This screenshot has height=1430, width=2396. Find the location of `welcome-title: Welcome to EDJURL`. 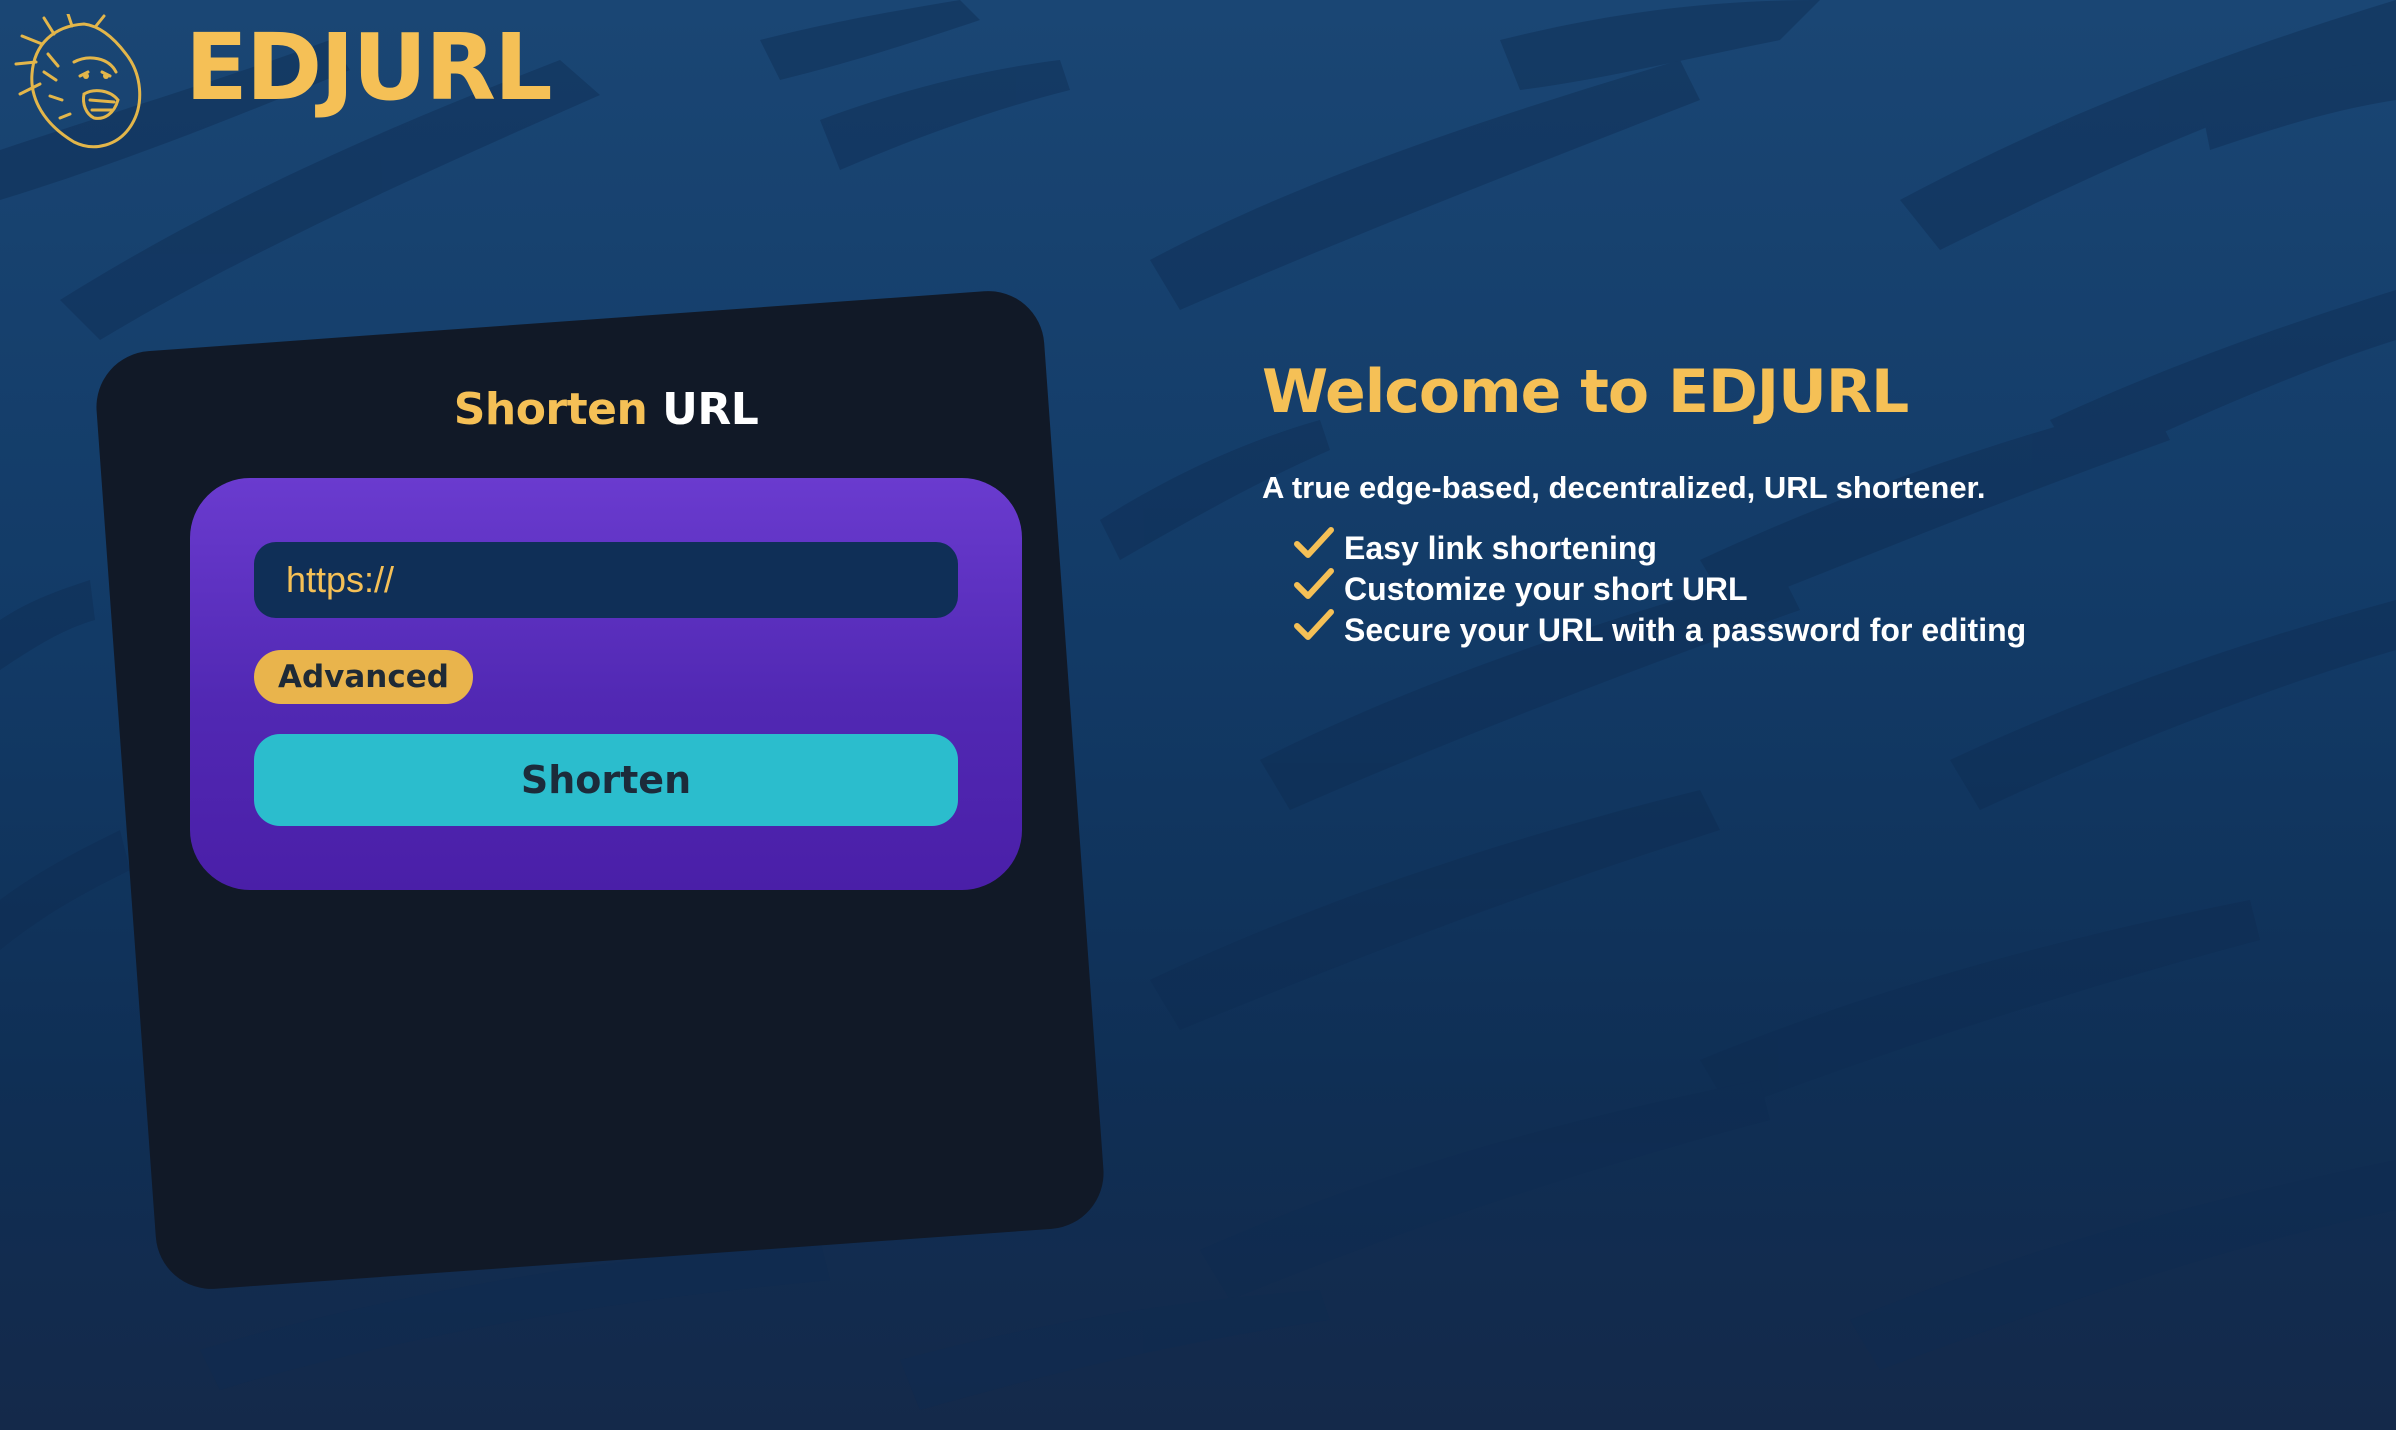

welcome-title: Welcome to EDJURL is located at coordinates (1585, 392).